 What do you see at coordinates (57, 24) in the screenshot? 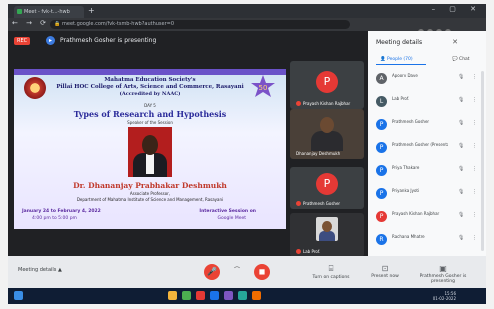
I see `lock-icon: 🔒` at bounding box center [57, 24].